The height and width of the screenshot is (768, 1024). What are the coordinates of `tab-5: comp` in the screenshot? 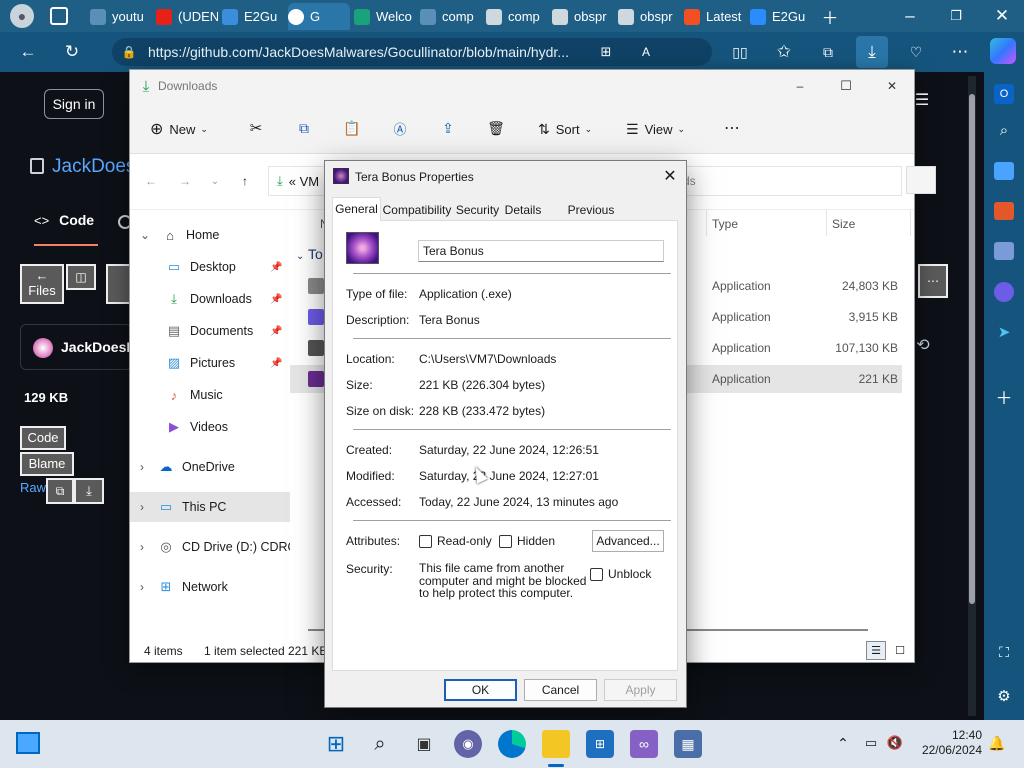 It's located at (451, 16).